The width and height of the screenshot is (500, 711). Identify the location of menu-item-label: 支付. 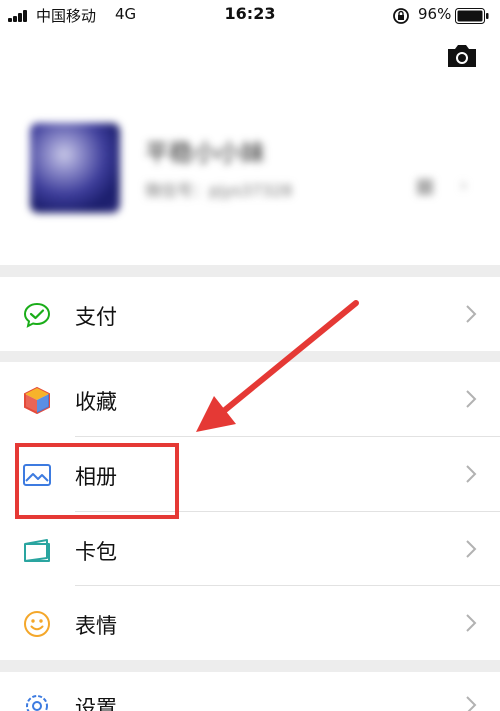
(96, 317).